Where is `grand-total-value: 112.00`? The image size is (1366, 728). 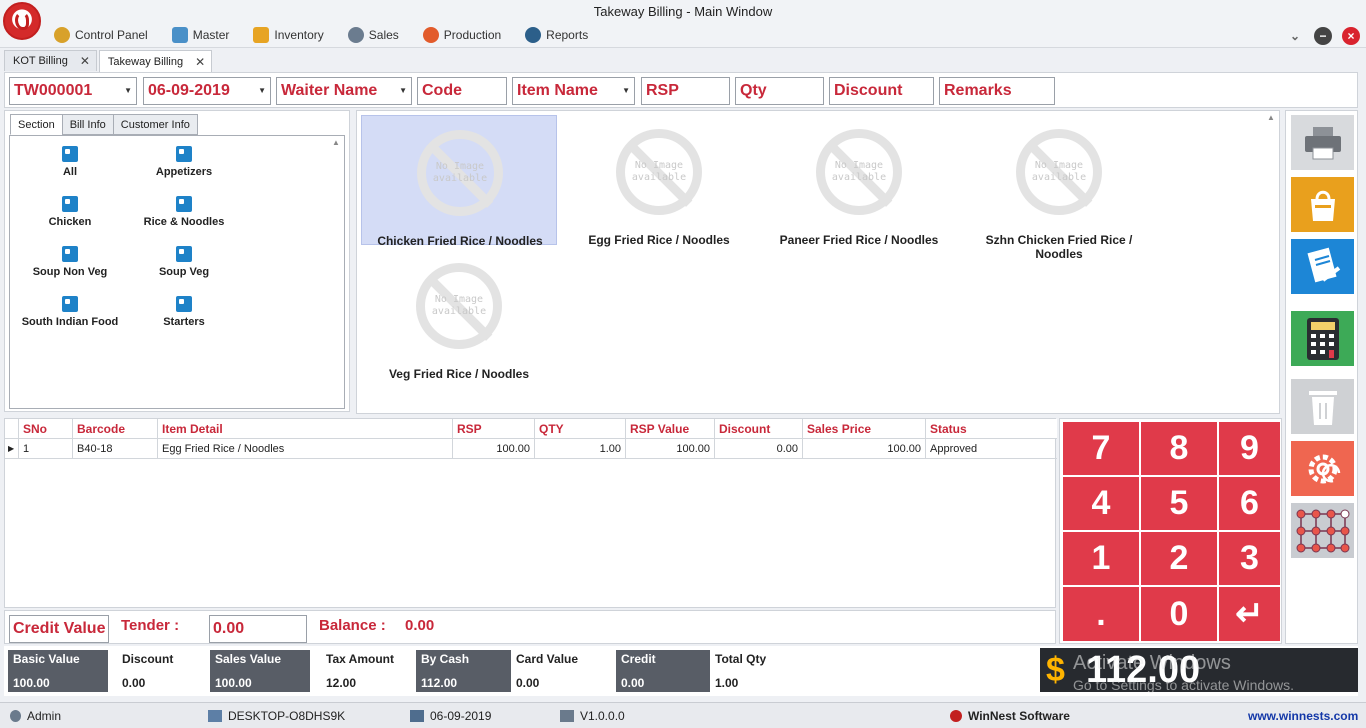
grand-total-value: 112.00 is located at coordinates (1143, 670).